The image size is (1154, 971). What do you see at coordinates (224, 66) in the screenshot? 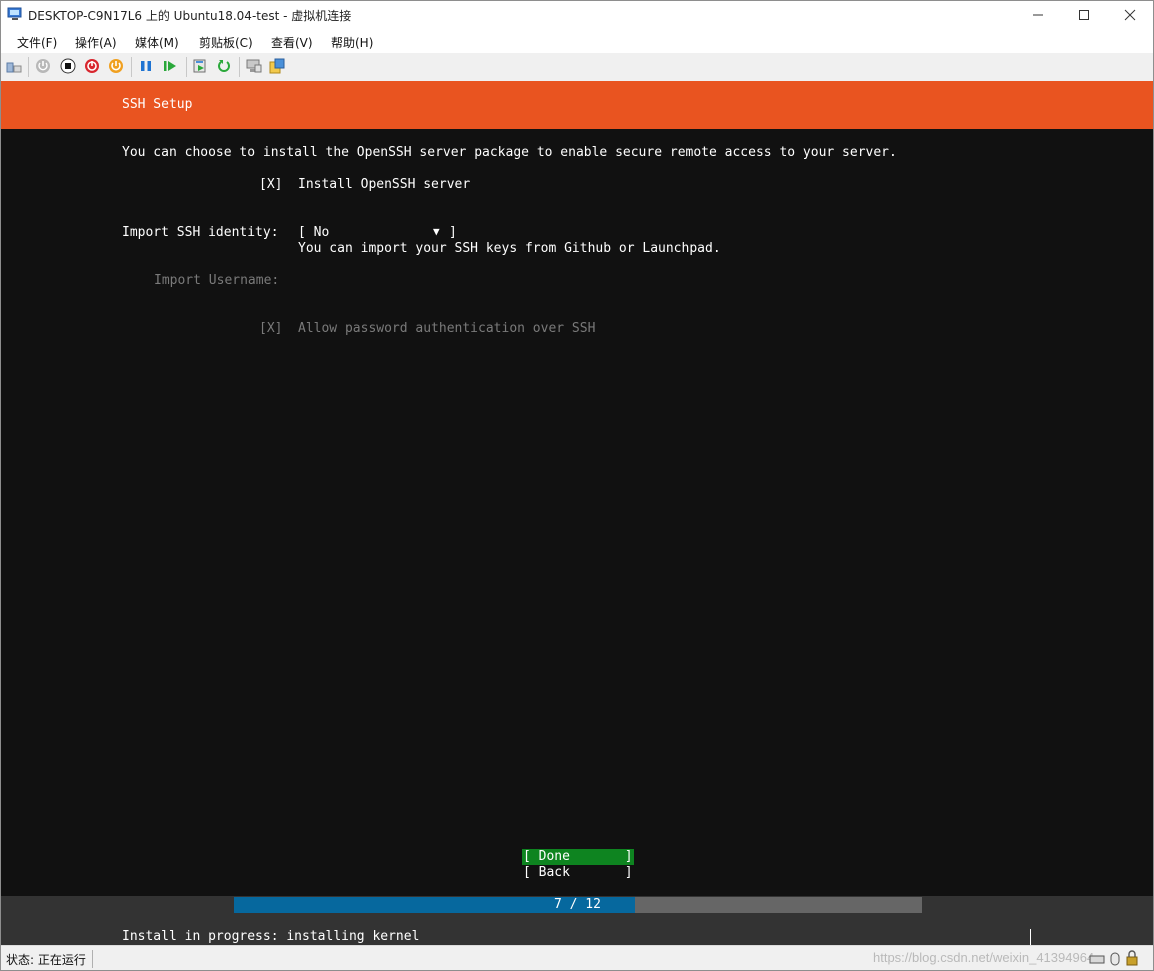
I see `revert-icon` at bounding box center [224, 66].